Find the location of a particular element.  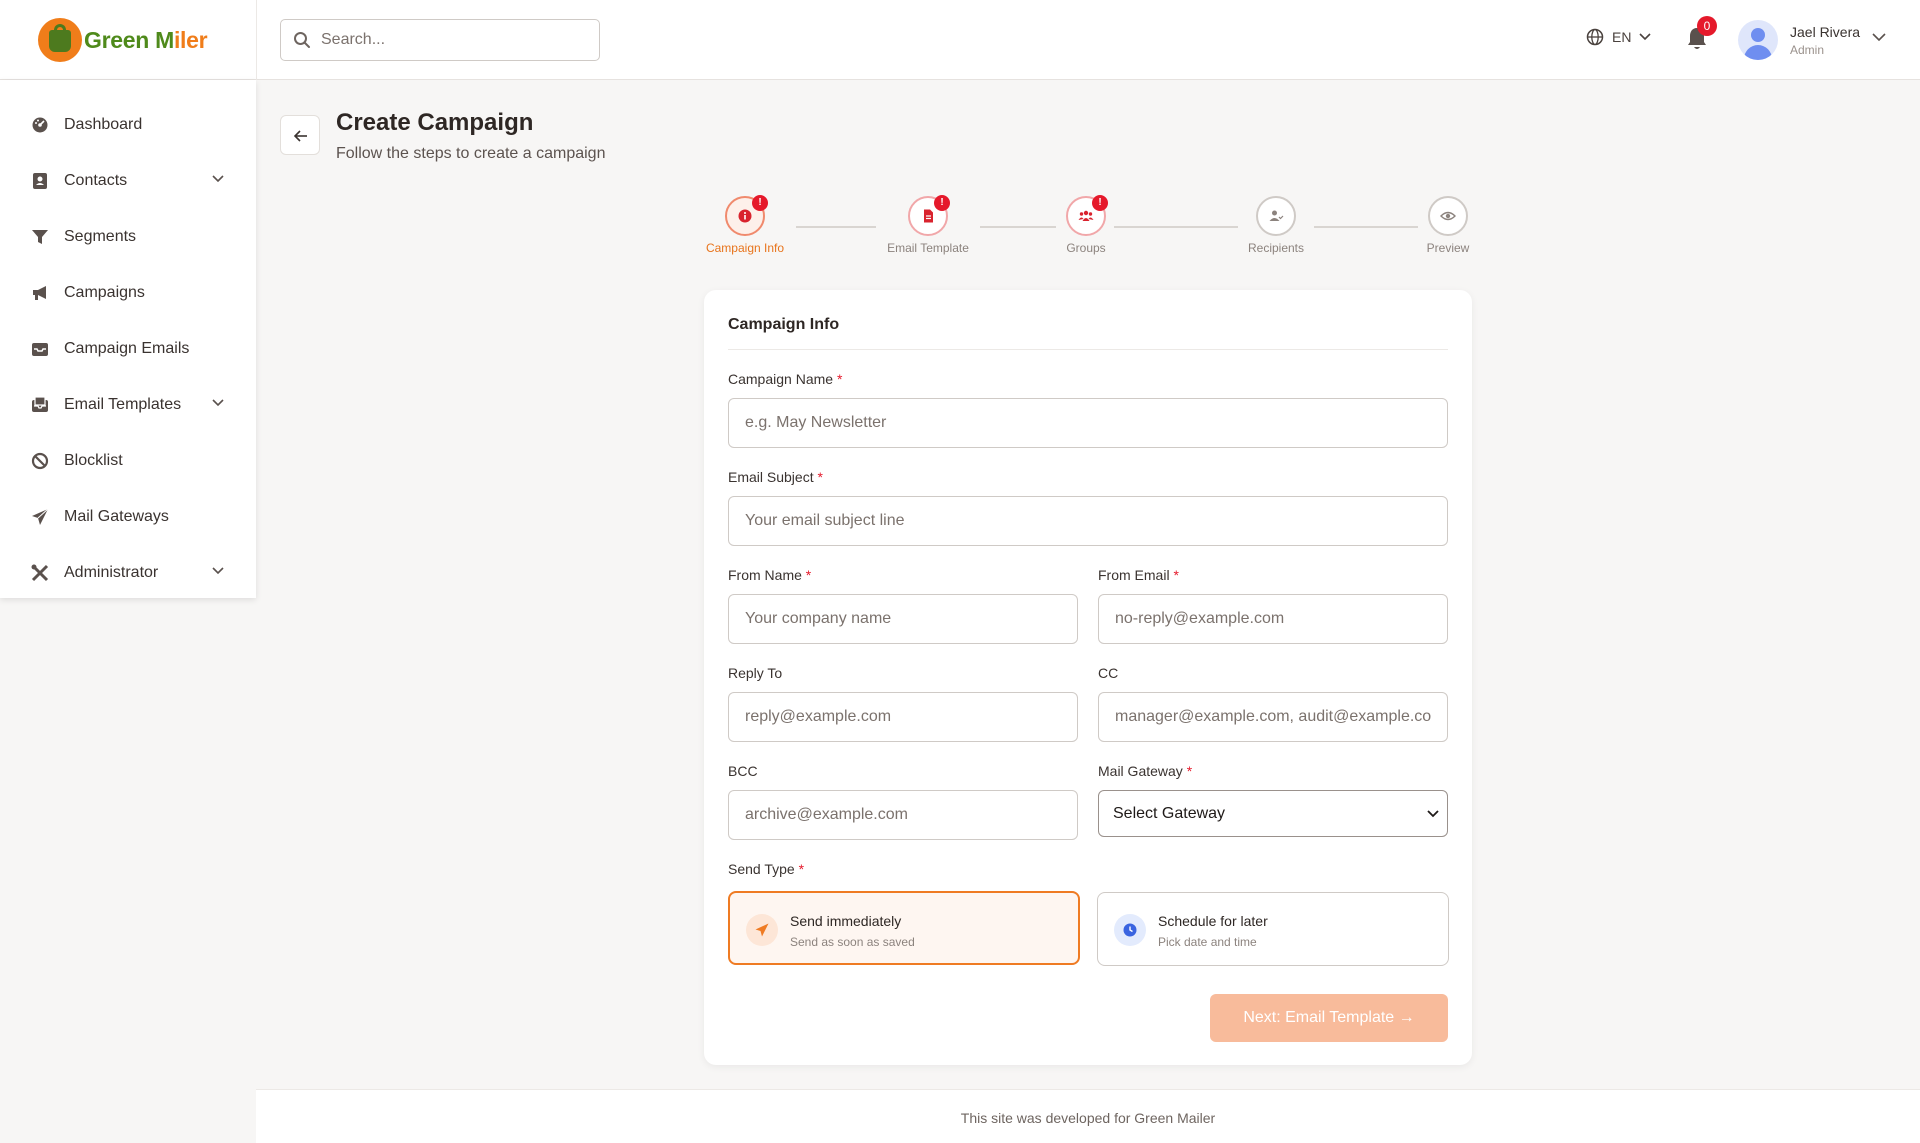

option-title: Schedule for later is located at coordinates (1213, 921).